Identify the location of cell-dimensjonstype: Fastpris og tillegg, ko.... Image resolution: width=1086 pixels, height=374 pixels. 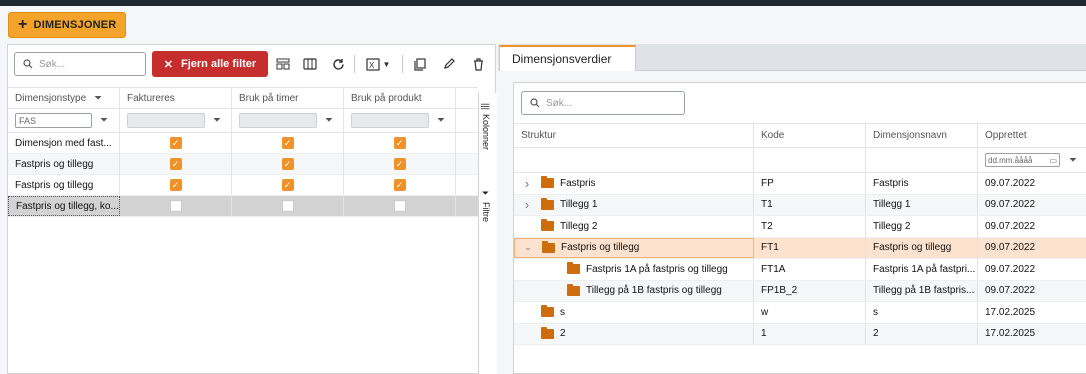
(64, 206).